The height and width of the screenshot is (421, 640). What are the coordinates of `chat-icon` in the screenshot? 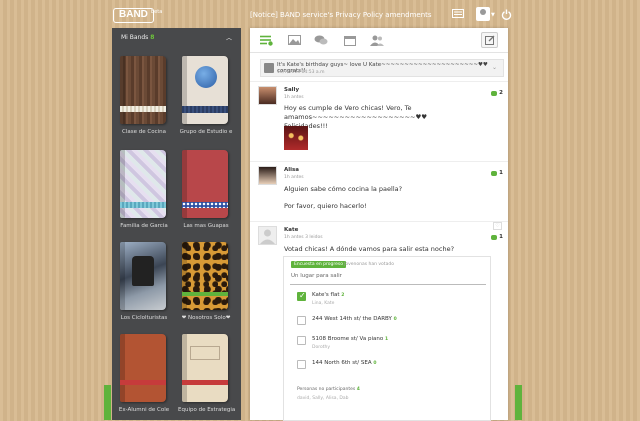 It's located at (321, 40).